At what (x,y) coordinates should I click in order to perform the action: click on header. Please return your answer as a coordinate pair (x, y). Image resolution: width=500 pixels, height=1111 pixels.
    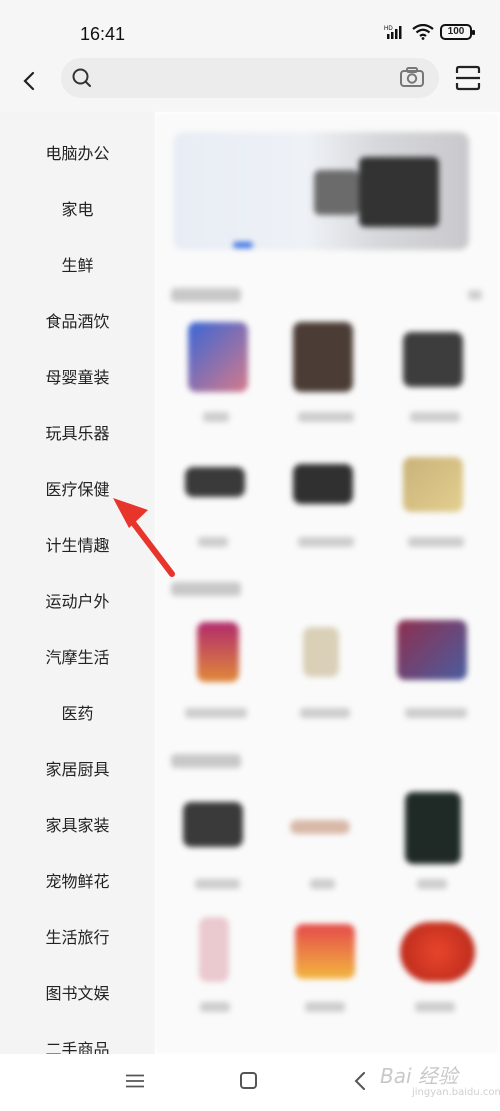
    Looking at the image, I should click on (250, 84).